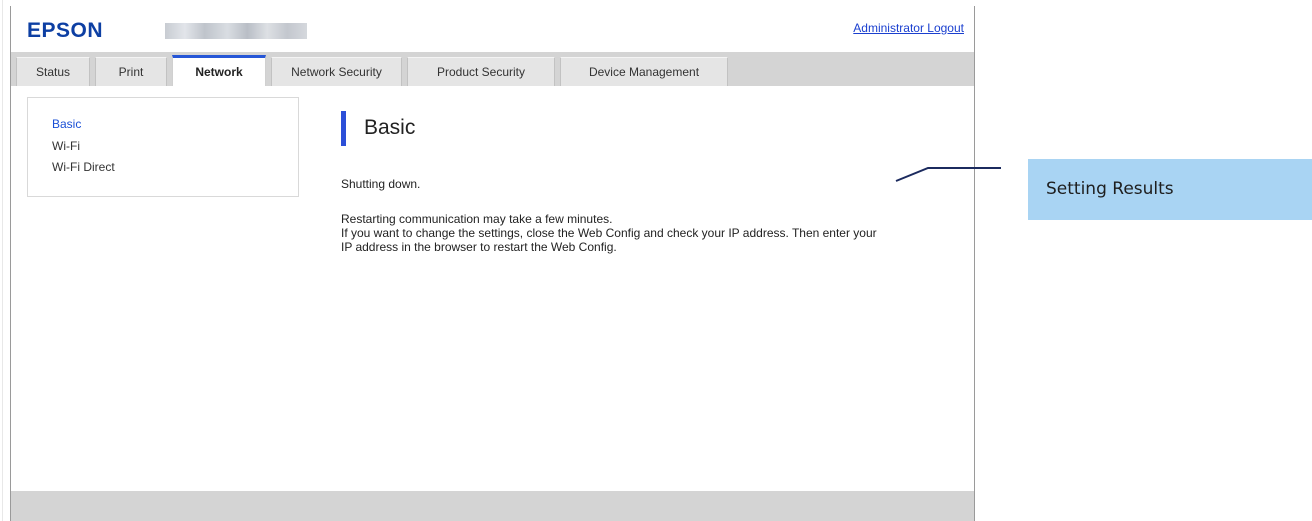  Describe the element at coordinates (908, 28) in the screenshot. I see `administrator-logout-link: Administrator Logout` at that location.